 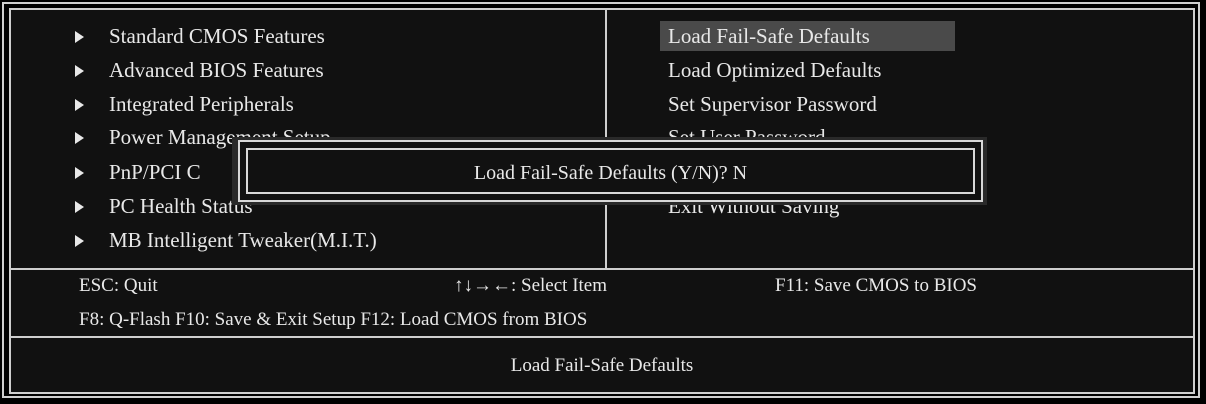 What do you see at coordinates (181, 206) in the screenshot?
I see `menu-item-label: PC Health Status` at bounding box center [181, 206].